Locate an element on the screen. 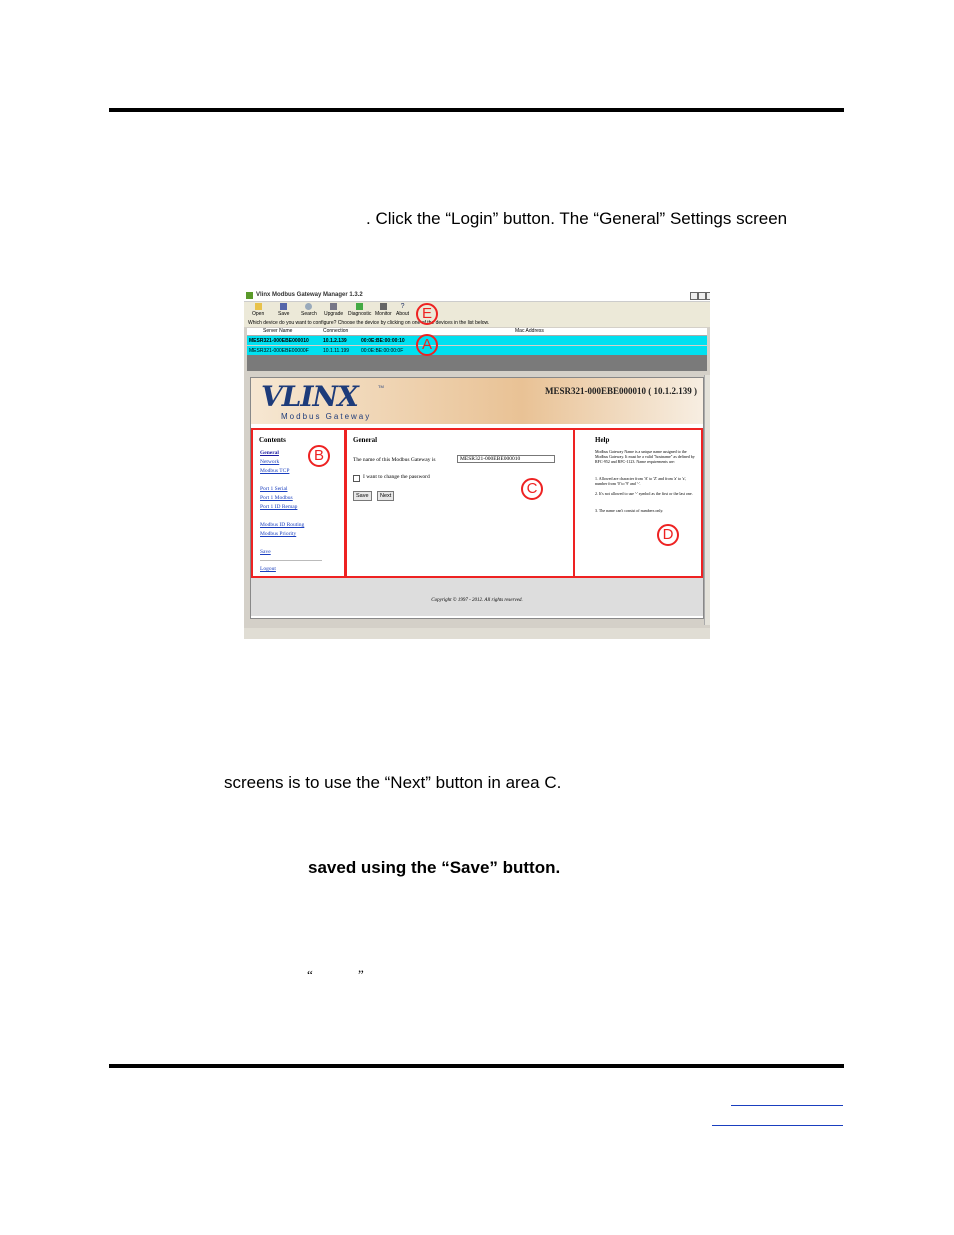 The height and width of the screenshot is (1235, 954). general-title: General is located at coordinates (365, 440).